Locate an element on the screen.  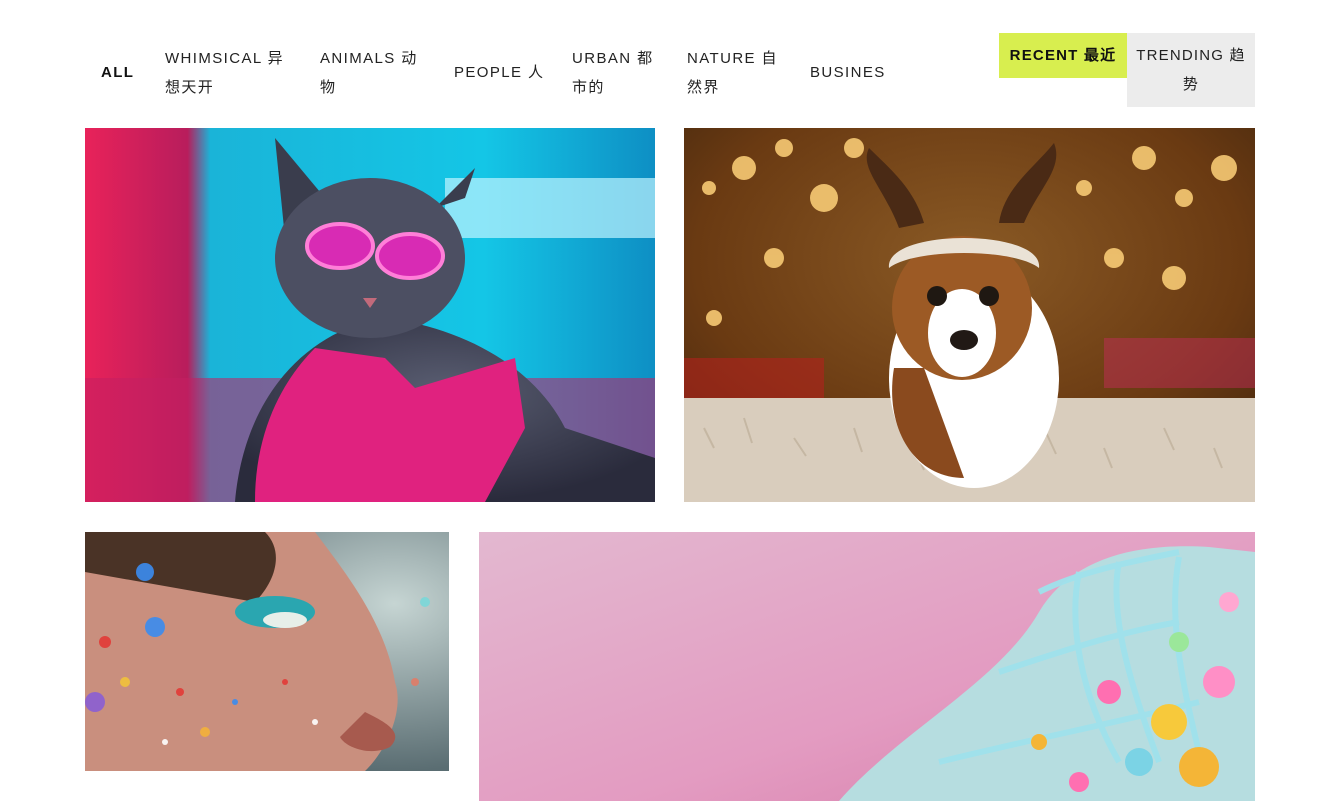
category-business: BUSINESS is located at coordinates (848, 72).